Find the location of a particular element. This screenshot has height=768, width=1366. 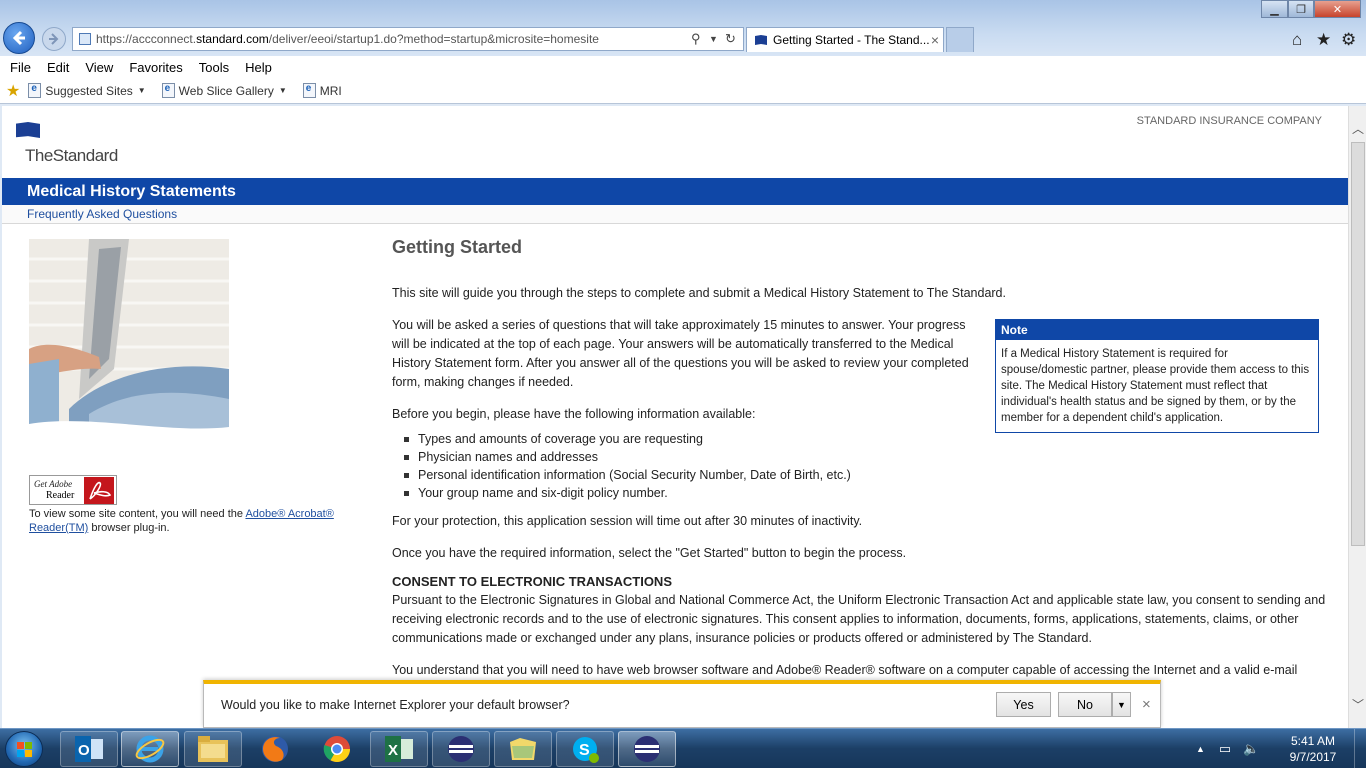

favorites-star-icon: ★ is located at coordinates (1323, 40).